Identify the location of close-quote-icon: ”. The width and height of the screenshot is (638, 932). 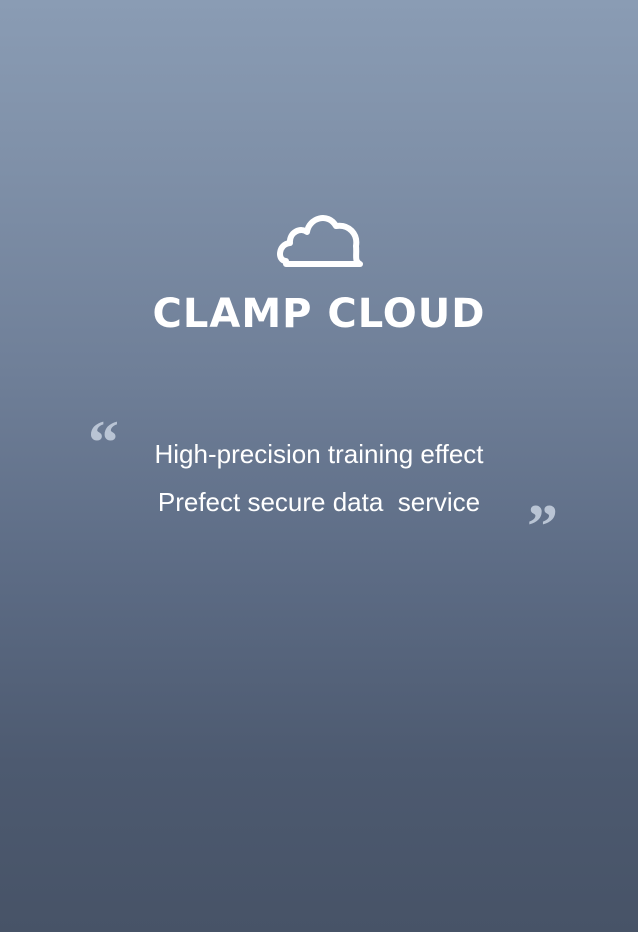
(542, 527).